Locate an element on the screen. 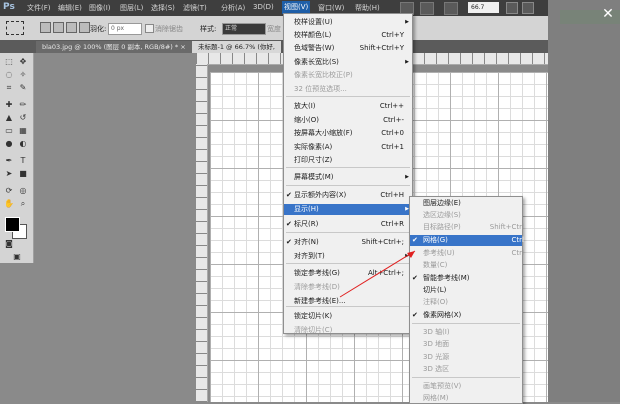  hand-icon is located at coordinates (451, 8).